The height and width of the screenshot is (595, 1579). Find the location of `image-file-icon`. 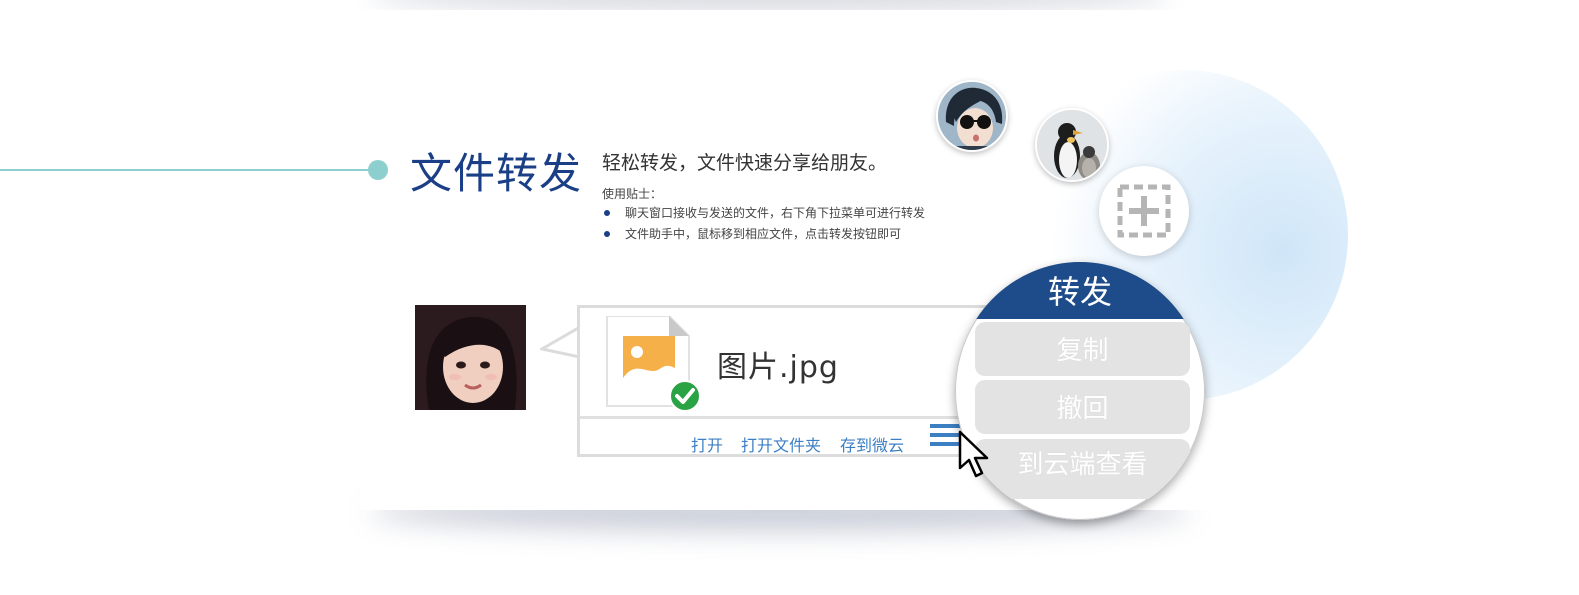

image-file-icon is located at coordinates (655, 364).